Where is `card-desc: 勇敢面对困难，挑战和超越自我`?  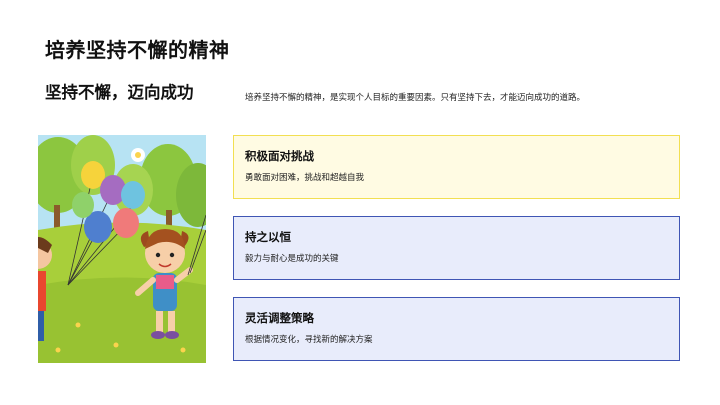 card-desc: 勇敢面对困难，挑战和超越自我 is located at coordinates (305, 178).